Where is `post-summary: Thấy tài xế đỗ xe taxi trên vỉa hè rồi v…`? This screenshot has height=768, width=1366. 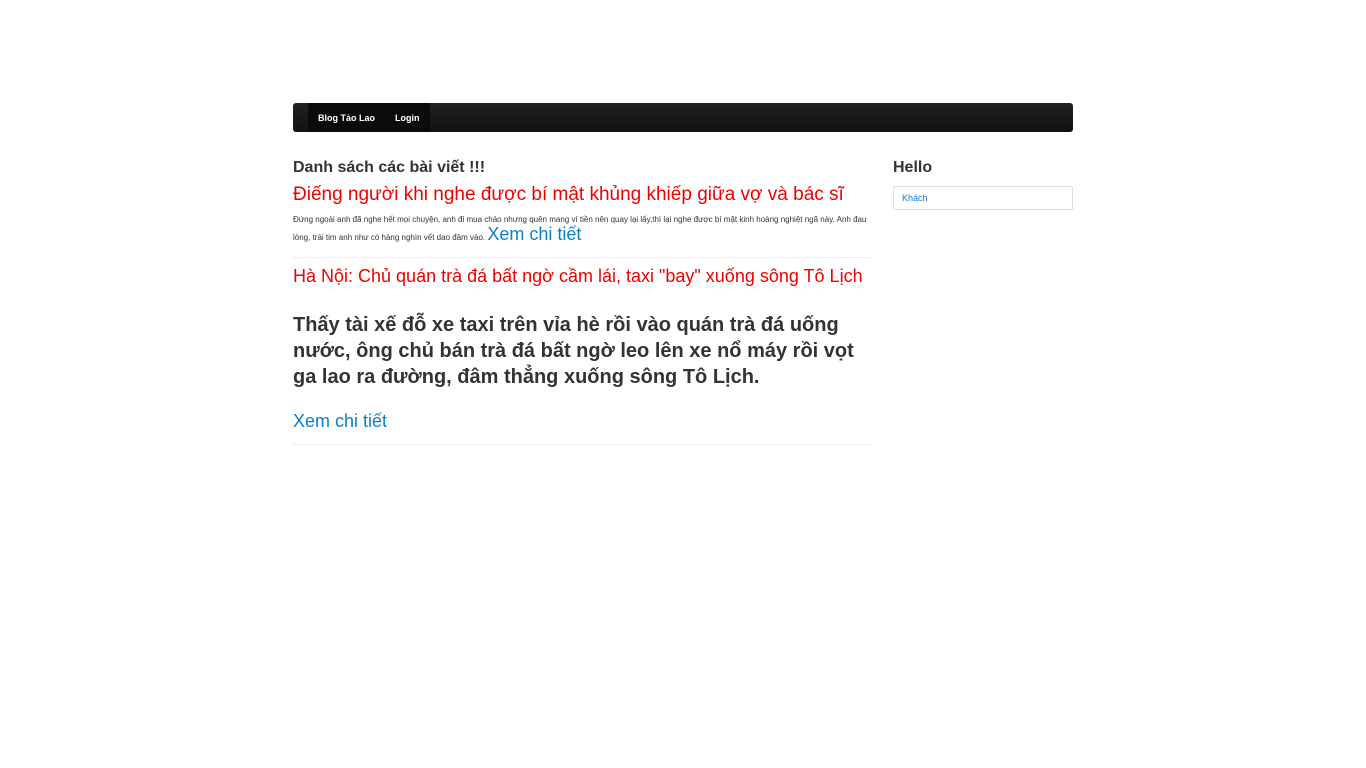 post-summary: Thấy tài xế đỗ xe taxi trên vỉa hè rồi v… is located at coordinates (573, 351).